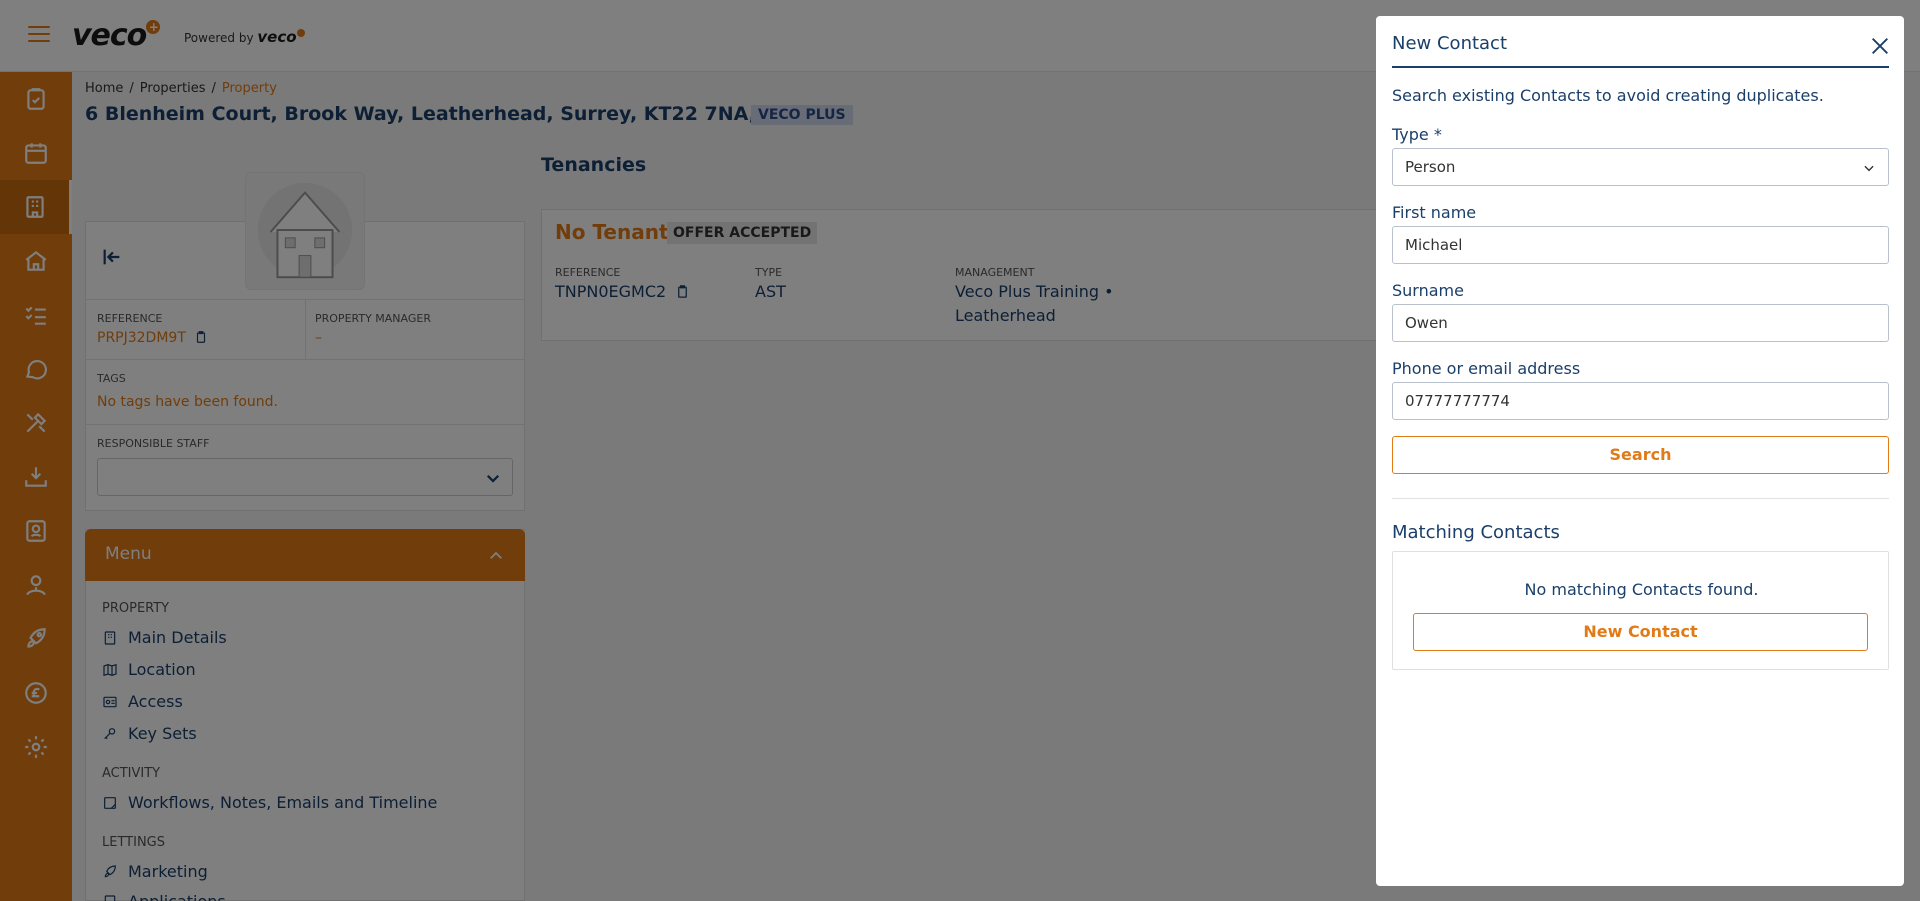 The image size is (1920, 901). Describe the element at coordinates (1640, 67) in the screenshot. I see `modal-title-underline` at that location.